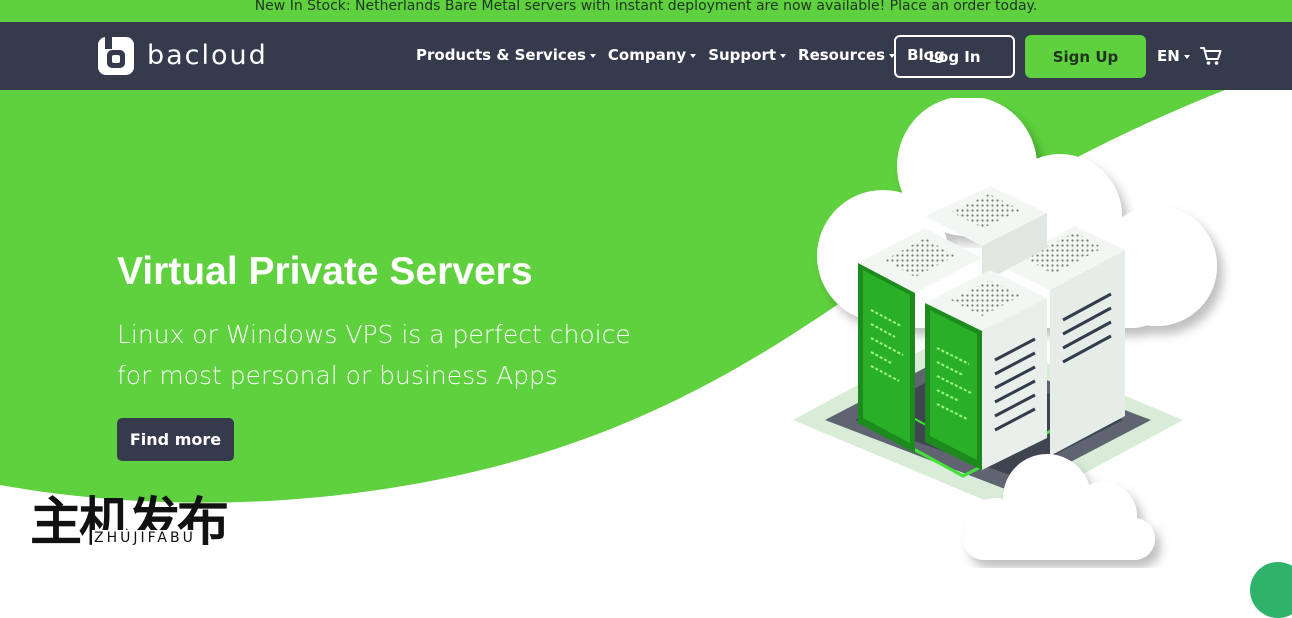  Describe the element at coordinates (337, 375) in the screenshot. I see `hero-subtitle-line2: for most personal or business Apps` at that location.